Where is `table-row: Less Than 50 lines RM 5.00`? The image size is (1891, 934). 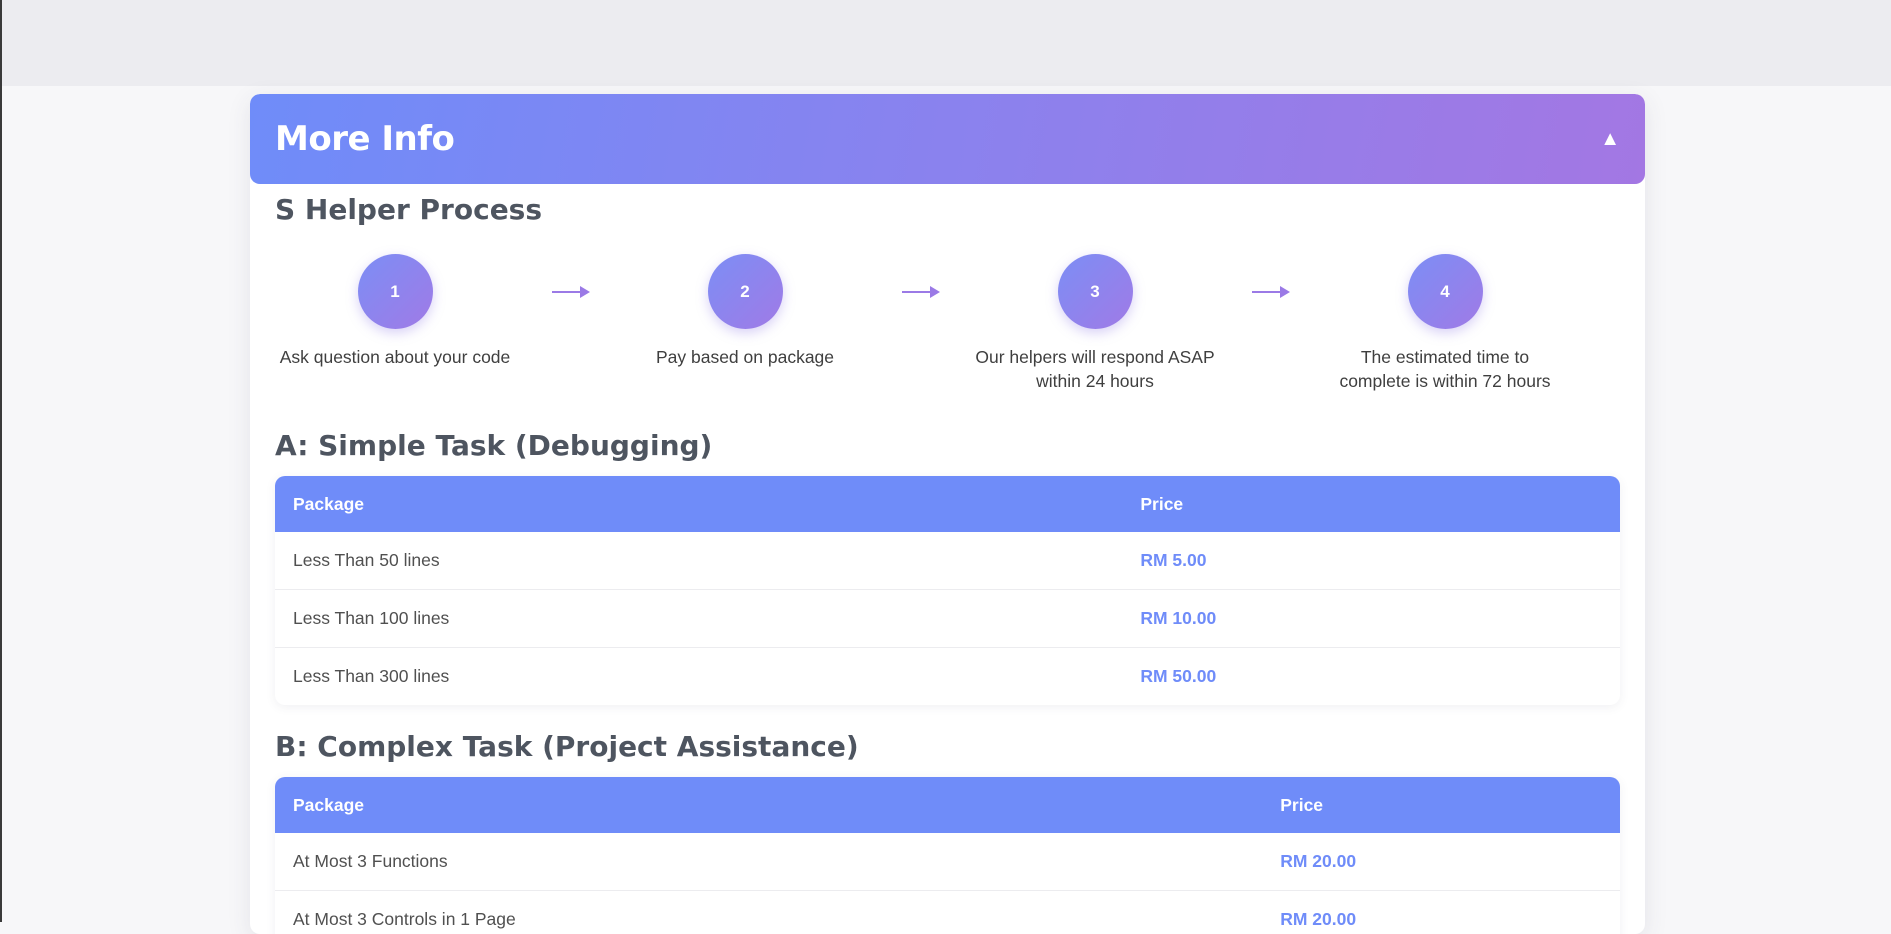
table-row: Less Than 50 lines RM 5.00 is located at coordinates (947, 561).